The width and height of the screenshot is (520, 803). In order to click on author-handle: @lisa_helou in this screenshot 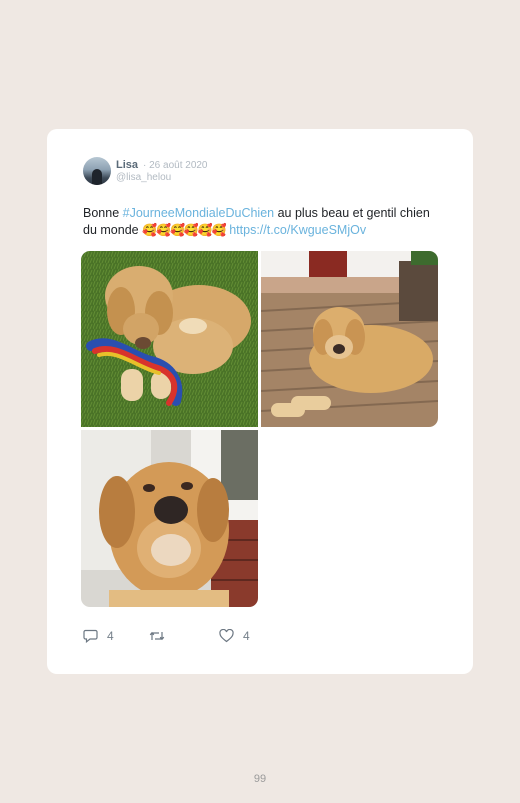, I will do `click(143, 177)`.